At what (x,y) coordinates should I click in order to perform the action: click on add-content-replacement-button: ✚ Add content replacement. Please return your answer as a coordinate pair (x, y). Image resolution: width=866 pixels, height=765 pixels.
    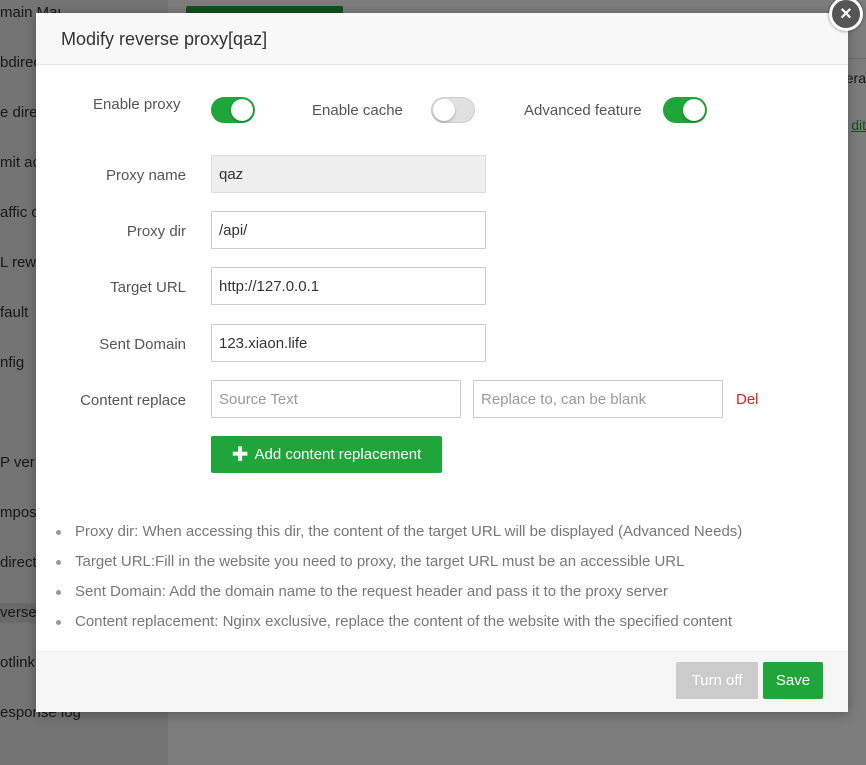
    Looking at the image, I should click on (326, 454).